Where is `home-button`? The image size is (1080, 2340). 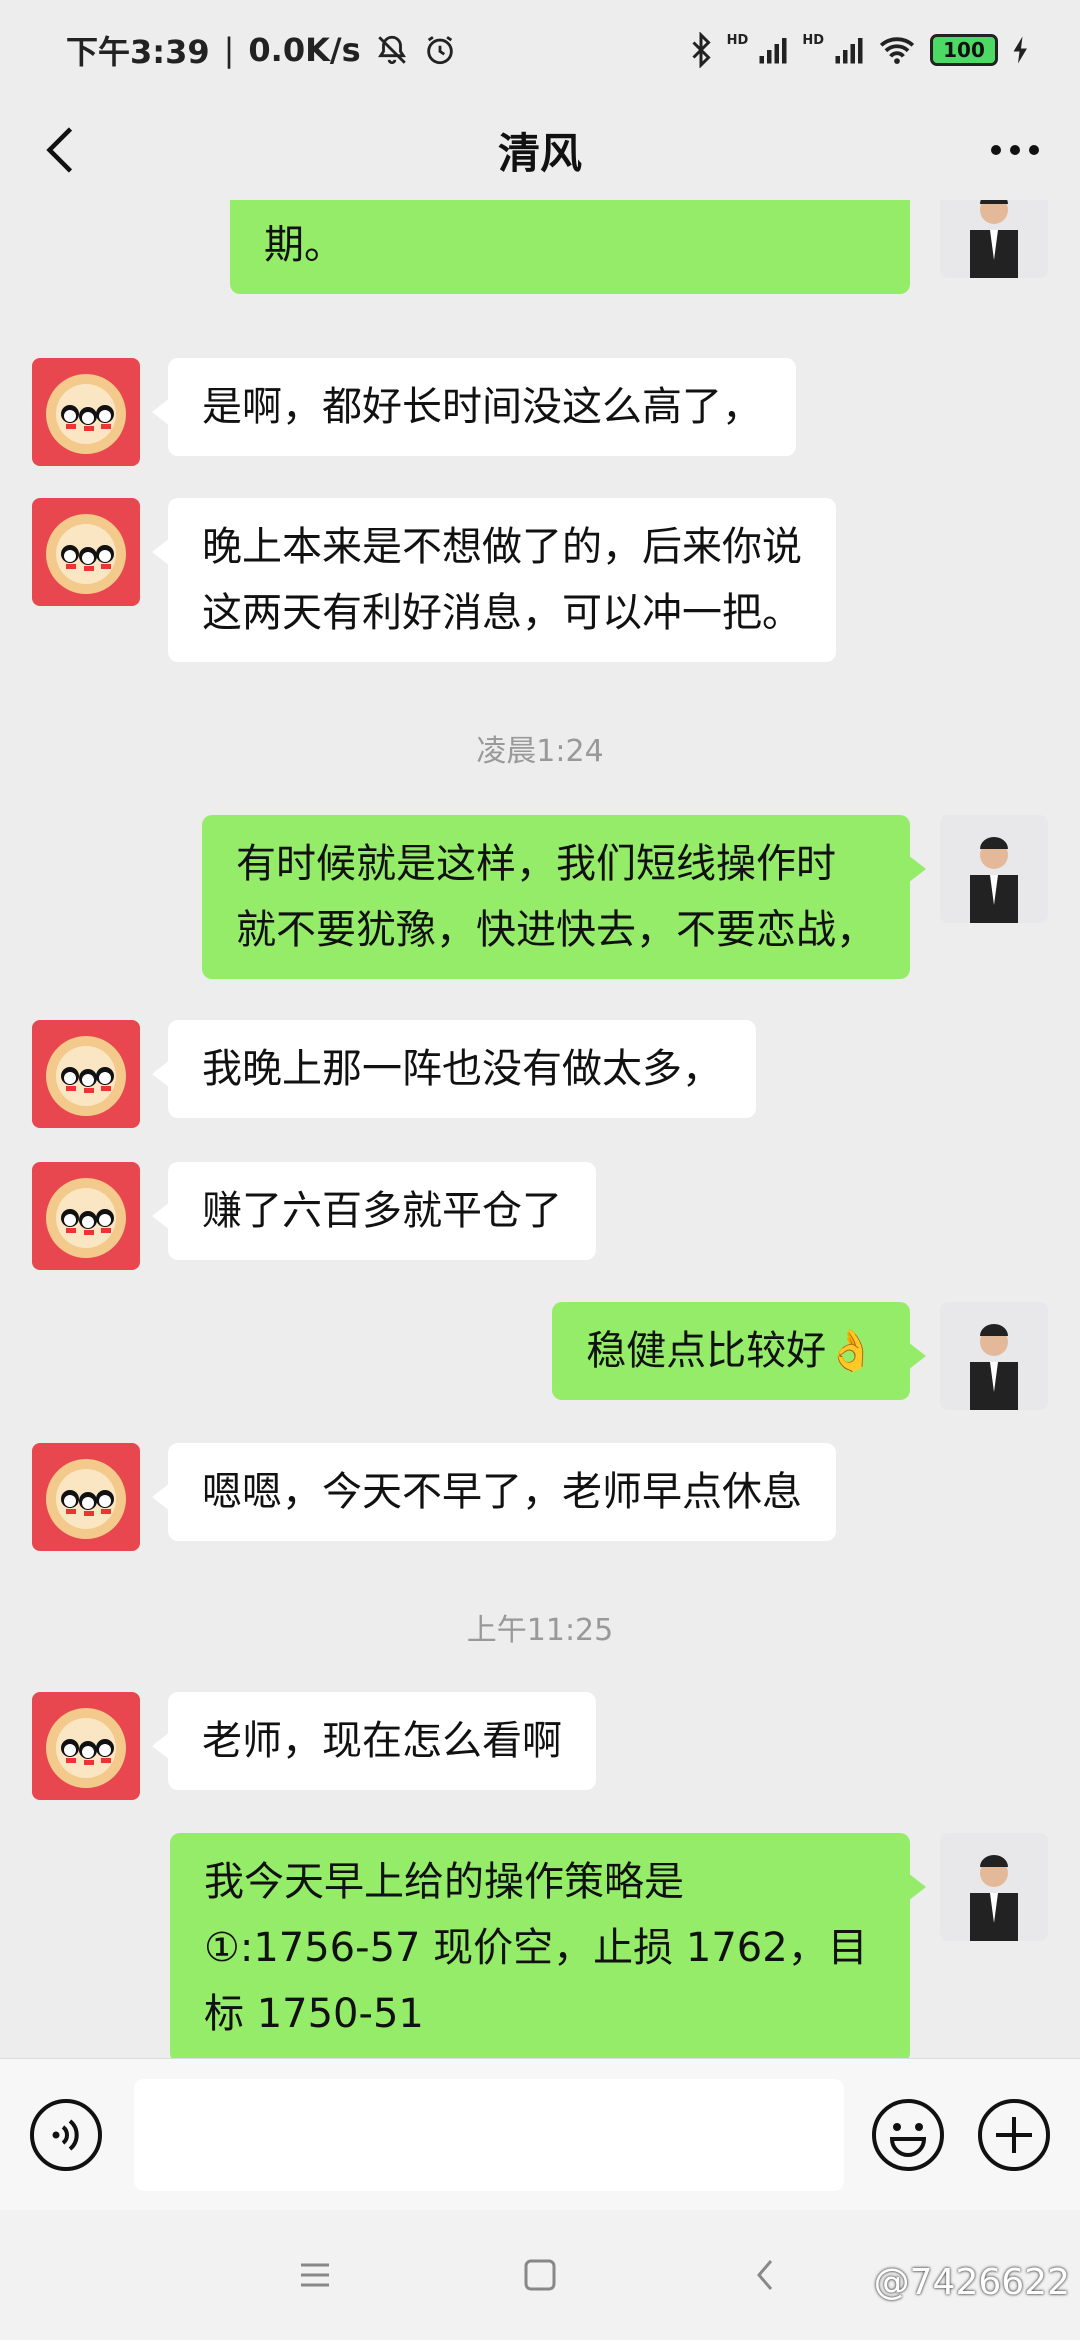 home-button is located at coordinates (540, 2275).